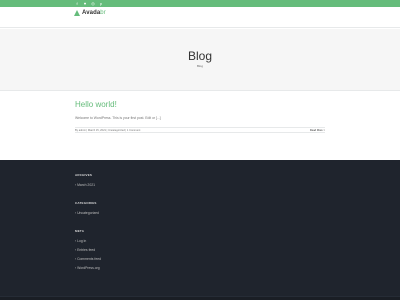 This screenshot has width=400, height=300. What do you see at coordinates (85, 3) in the screenshot?
I see `twitter-icon: ♥` at bounding box center [85, 3].